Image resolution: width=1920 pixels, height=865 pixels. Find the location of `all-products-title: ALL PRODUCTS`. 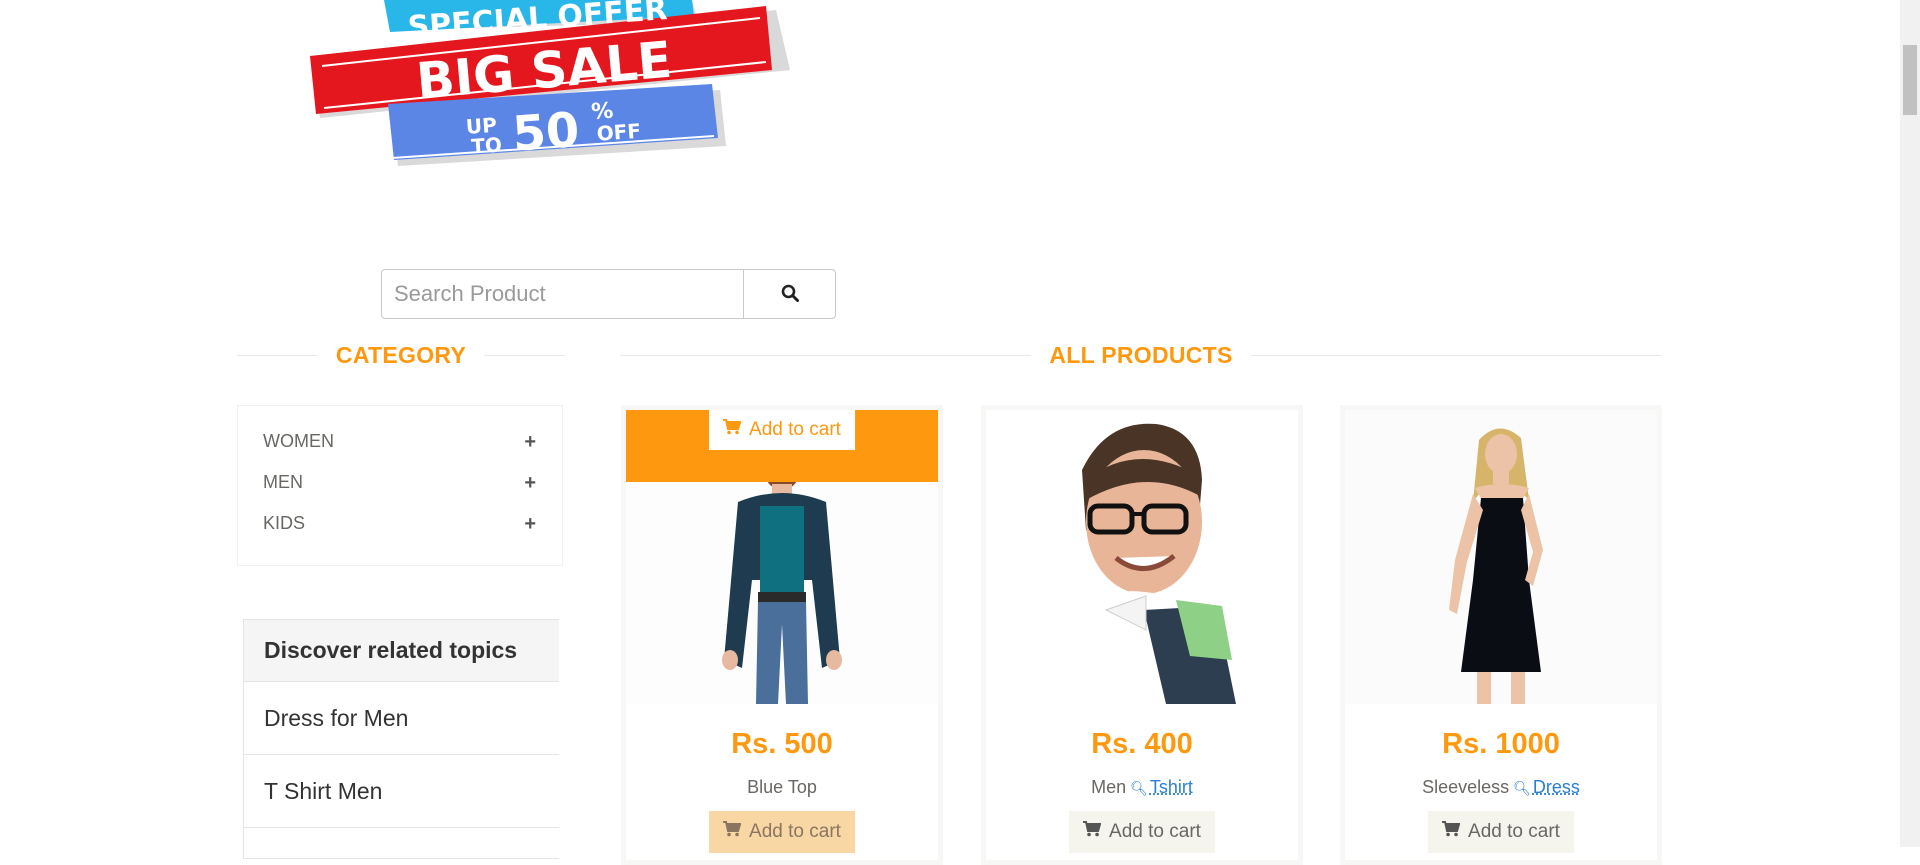

all-products-title: ALL PRODUCTS is located at coordinates (1140, 355).